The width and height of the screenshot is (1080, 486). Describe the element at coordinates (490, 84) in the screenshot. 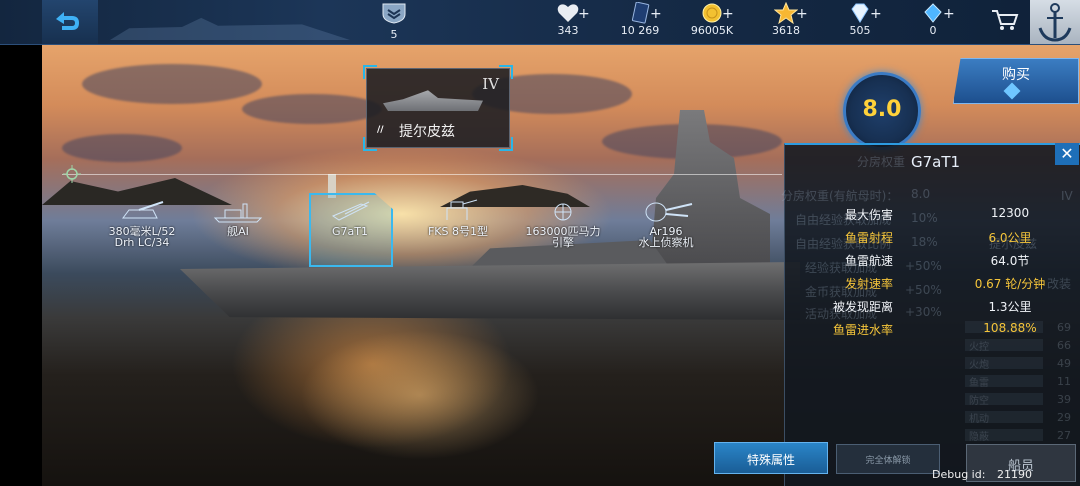

I see `ship-tier: IV` at that location.